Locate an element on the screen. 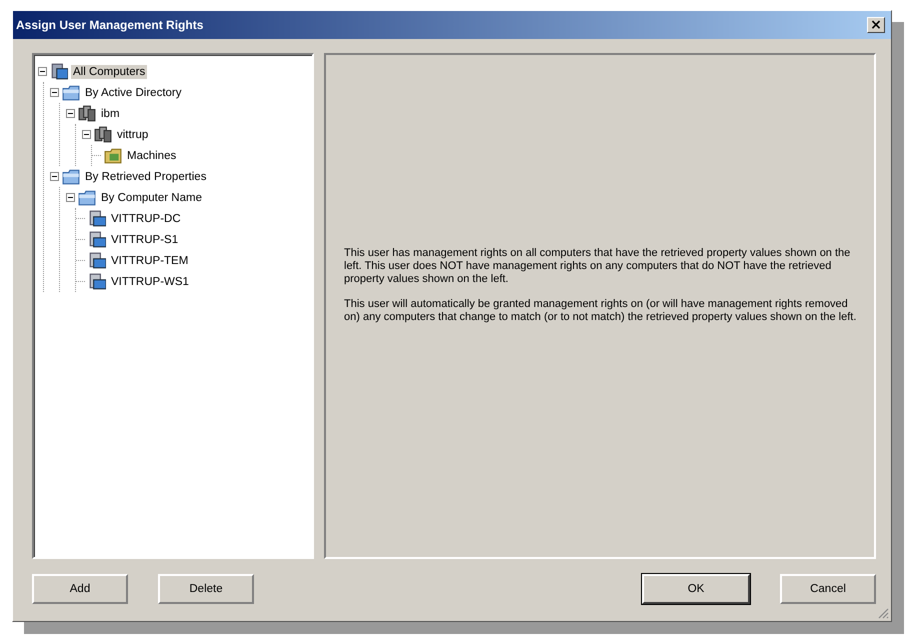 The height and width of the screenshot is (643, 906). dialog-button: Cancel is located at coordinates (828, 589).